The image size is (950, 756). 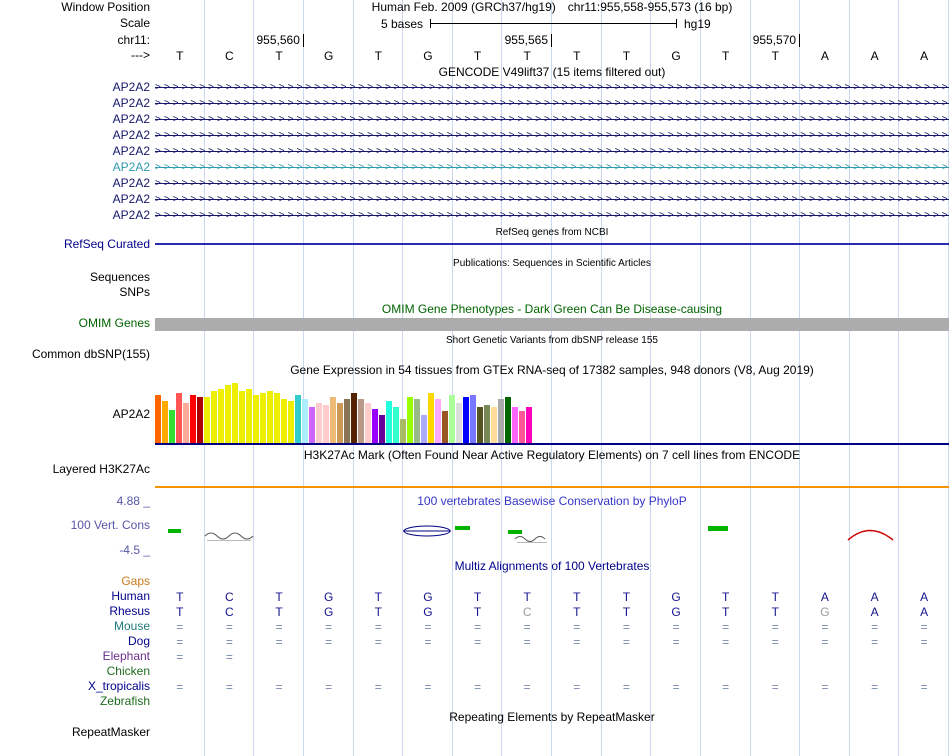 What do you see at coordinates (475, 702) in the screenshot?
I see `multiz-species-row: Zebrafish` at bounding box center [475, 702].